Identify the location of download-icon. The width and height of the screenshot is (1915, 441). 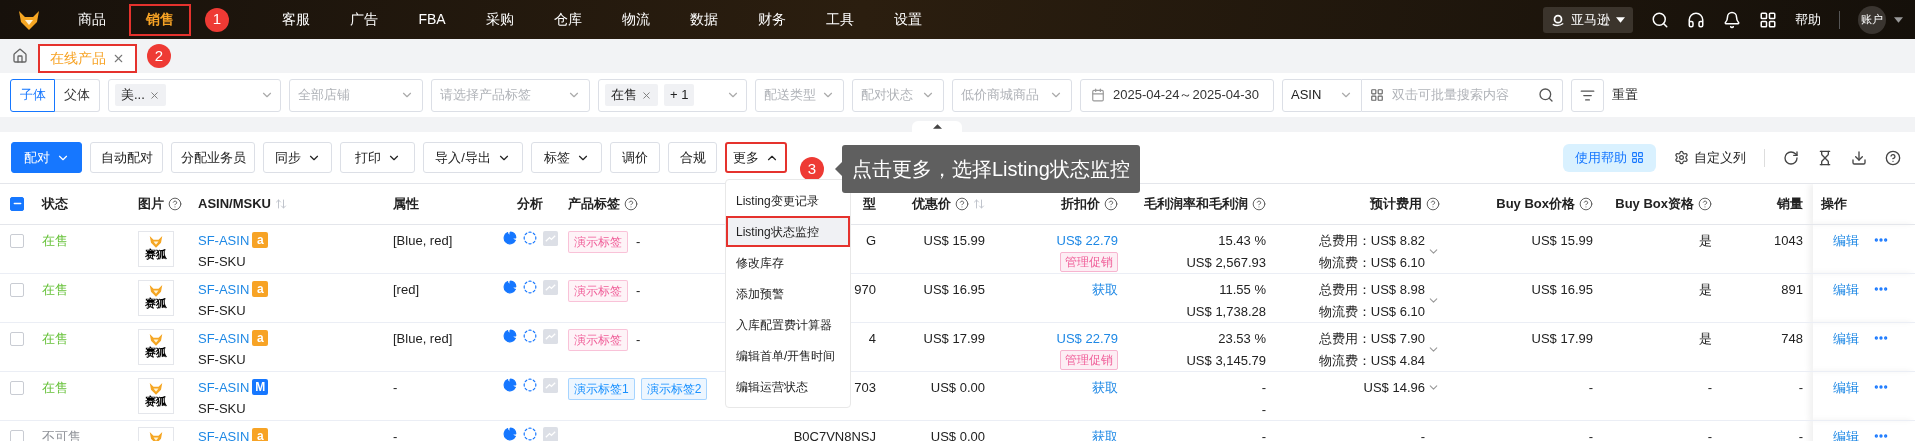
(1859, 157).